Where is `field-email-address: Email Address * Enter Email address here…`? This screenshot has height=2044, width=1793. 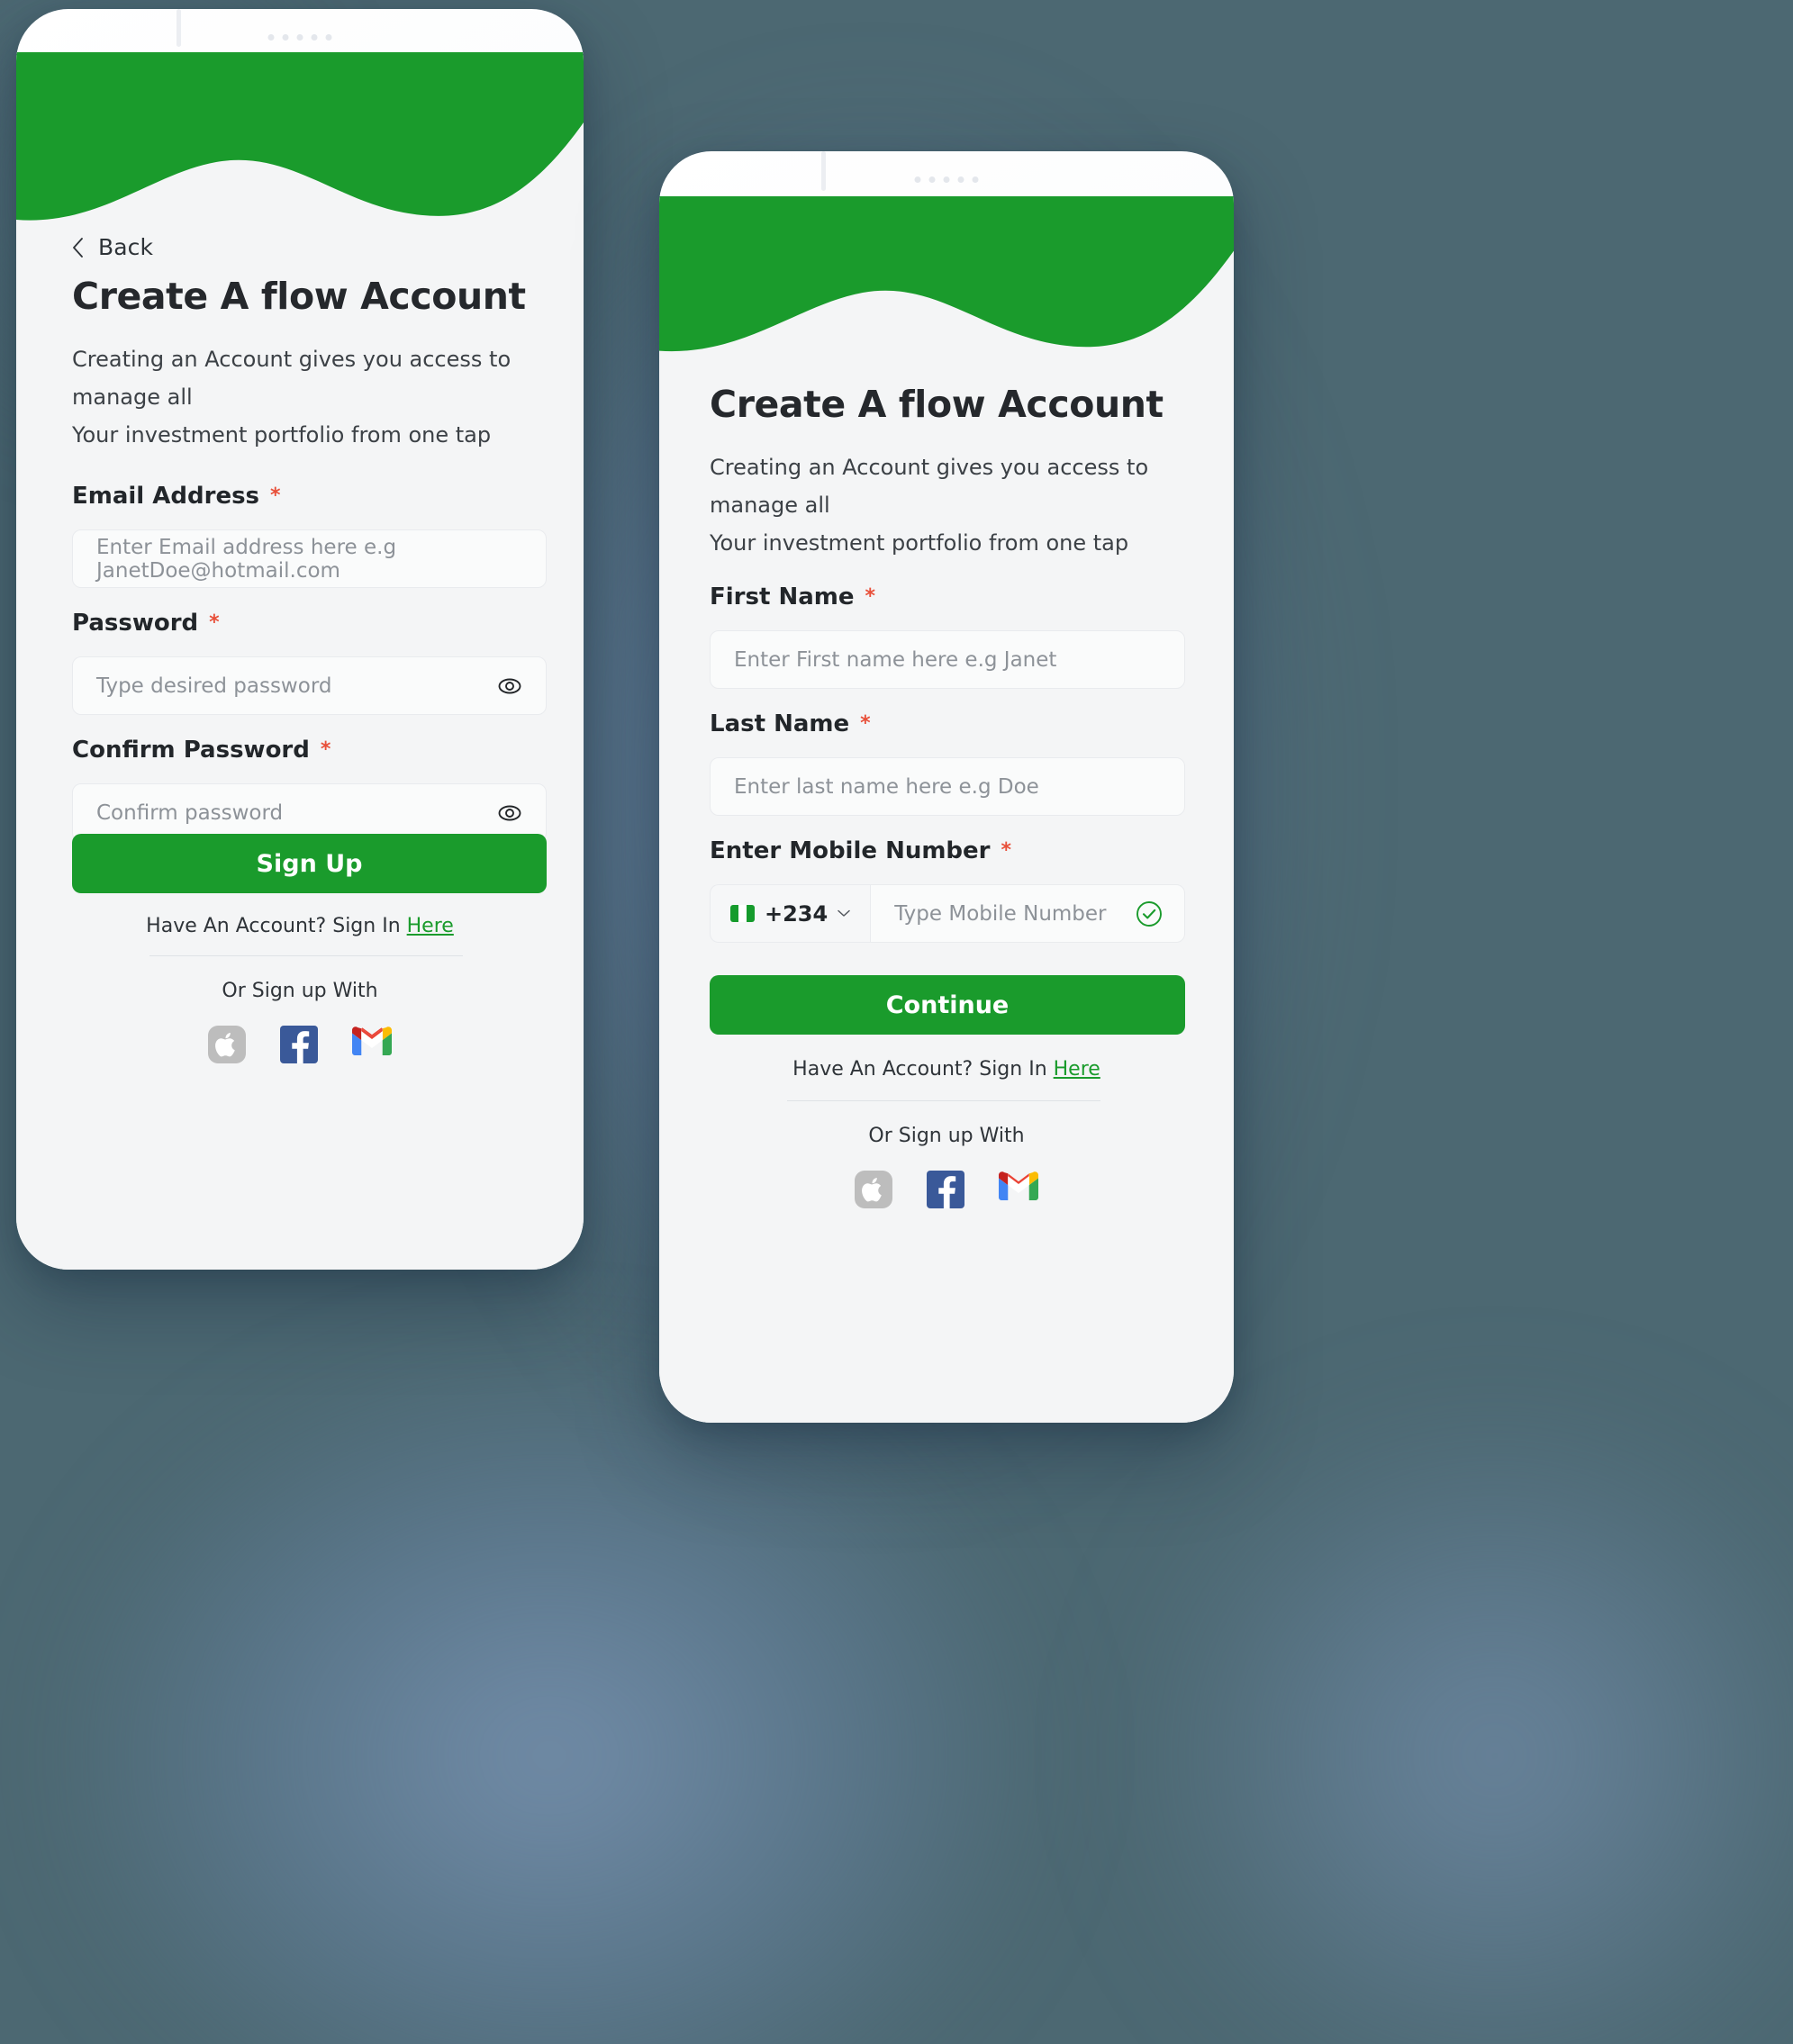 field-email-address: Email Address * Enter Email address here… is located at coordinates (310, 535).